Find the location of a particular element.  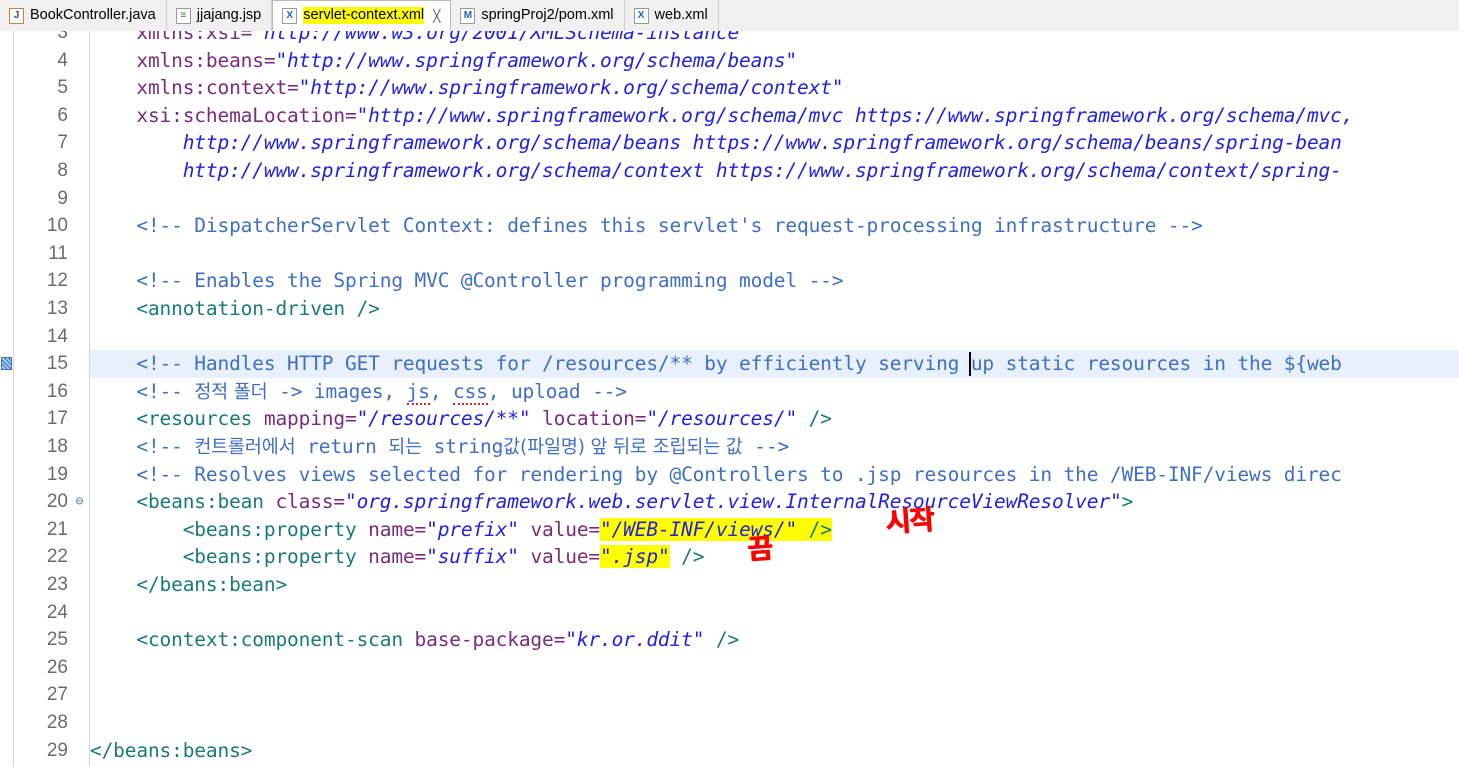

code-token: , is located at coordinates (441, 391).